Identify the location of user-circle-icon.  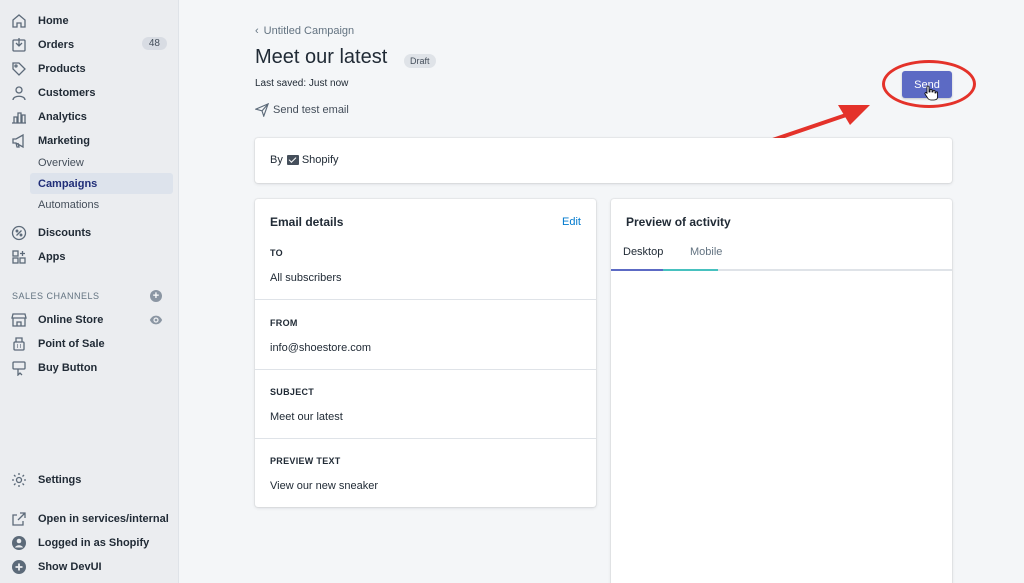
(19, 543).